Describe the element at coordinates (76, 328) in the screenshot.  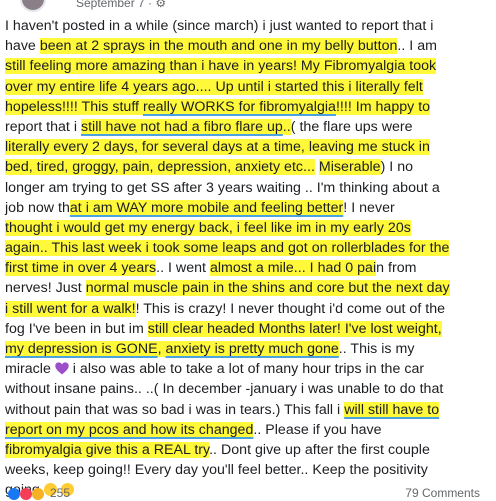
I see `text-segment: fog I've been in but im` at that location.